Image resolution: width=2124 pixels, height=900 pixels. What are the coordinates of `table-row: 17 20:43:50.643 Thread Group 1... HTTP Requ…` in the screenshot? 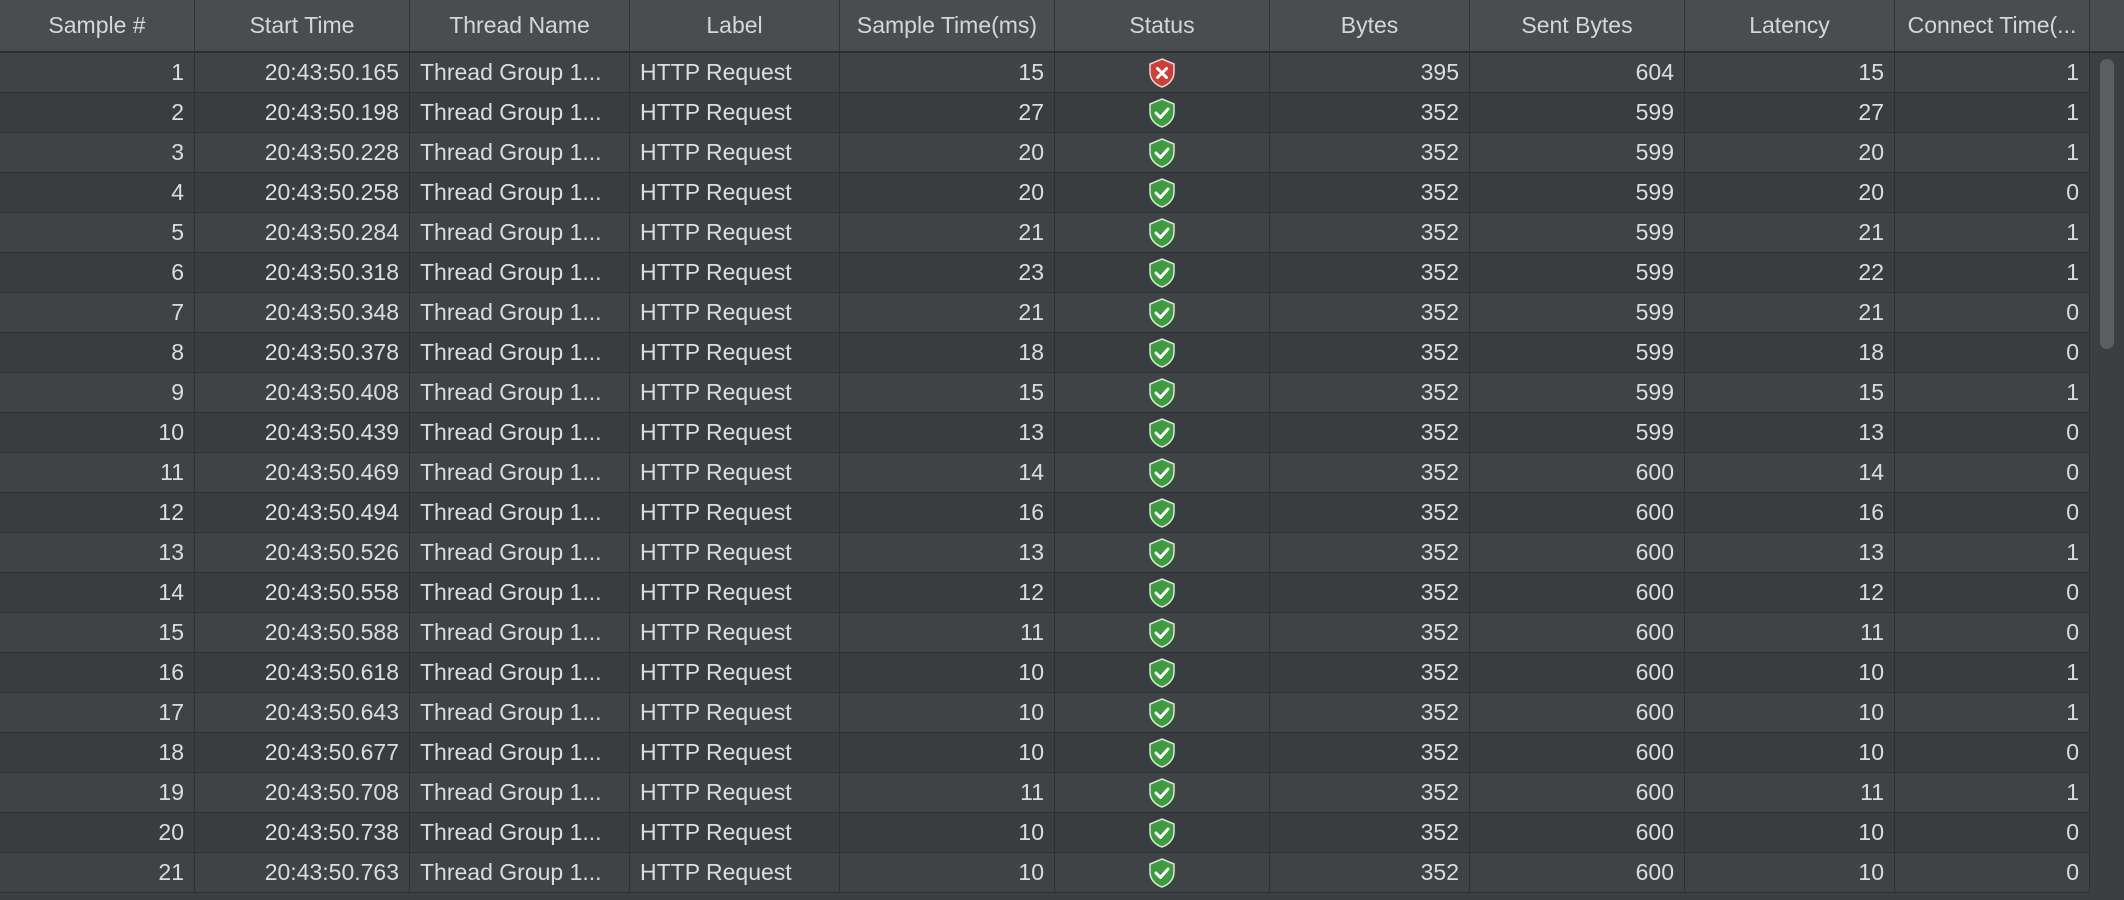 It's located at (1045, 713).